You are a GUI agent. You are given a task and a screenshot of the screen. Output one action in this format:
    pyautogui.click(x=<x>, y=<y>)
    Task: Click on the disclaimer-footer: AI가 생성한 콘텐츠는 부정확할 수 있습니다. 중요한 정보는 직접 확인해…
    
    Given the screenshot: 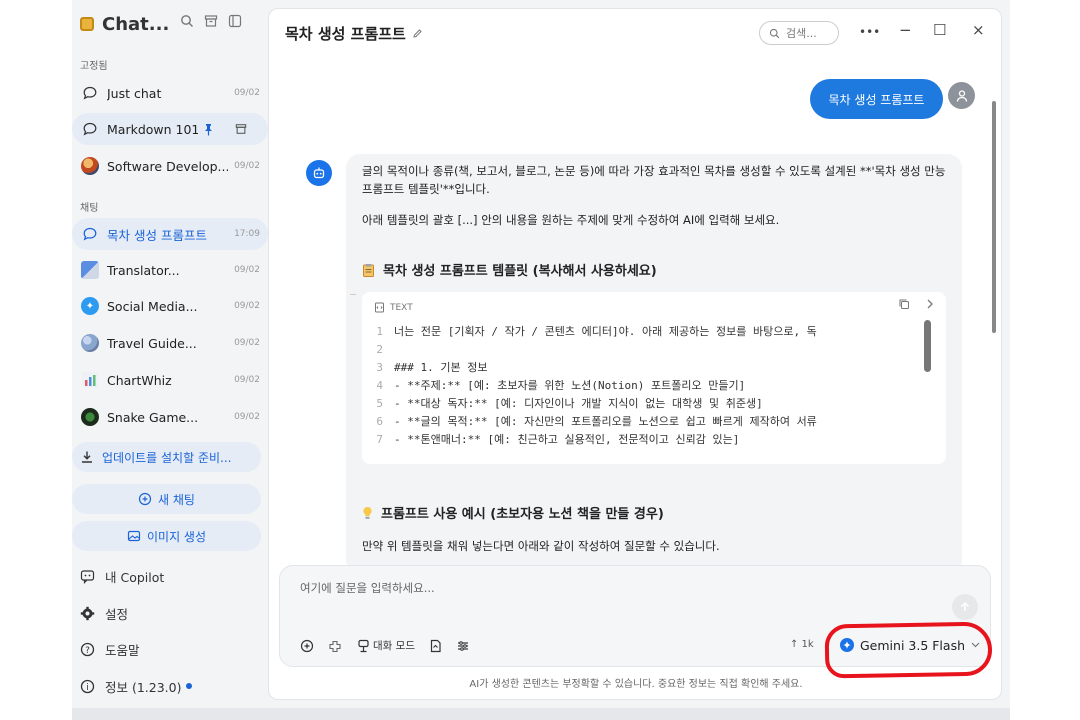 What is the action you would take?
    pyautogui.click(x=636, y=684)
    